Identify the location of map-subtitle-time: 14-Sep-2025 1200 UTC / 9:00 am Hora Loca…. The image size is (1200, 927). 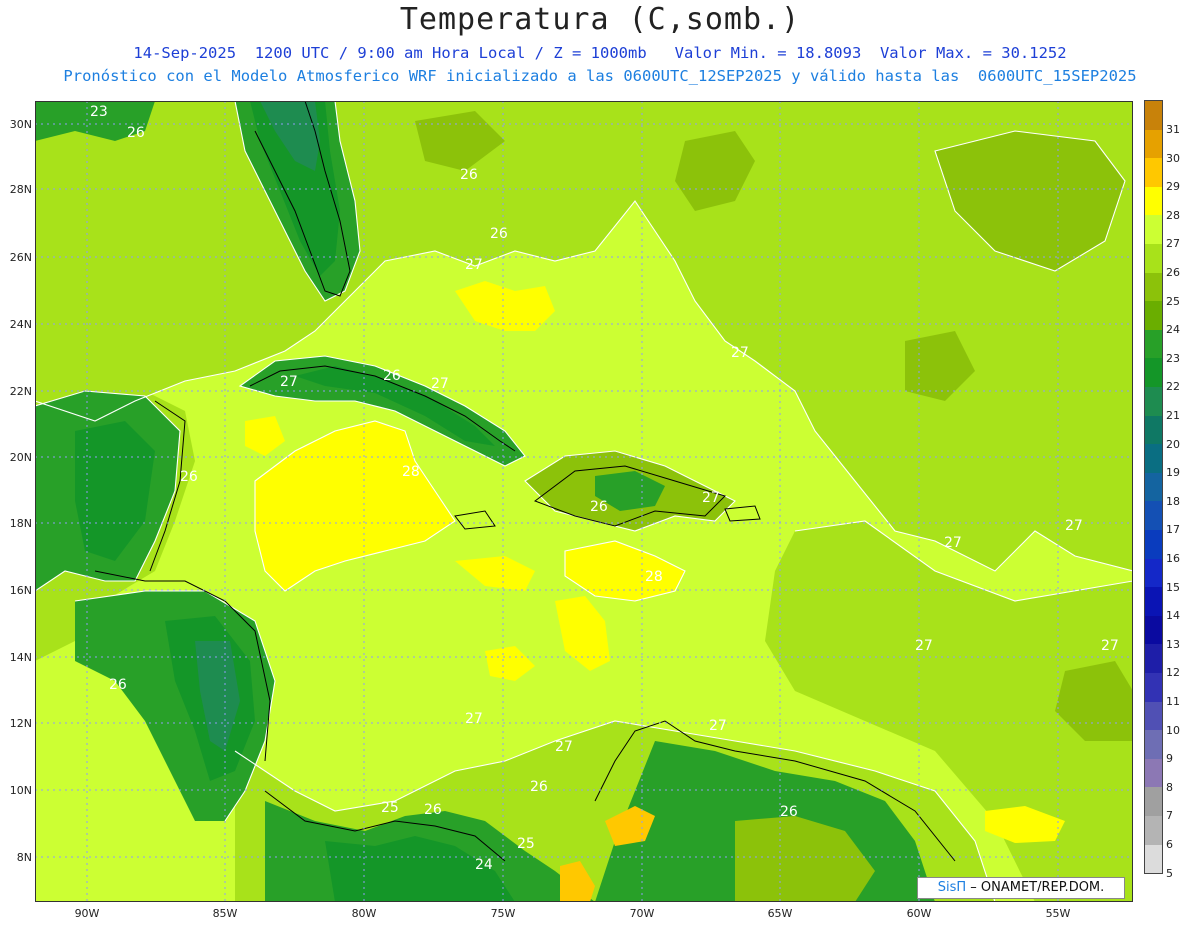
(600, 53).